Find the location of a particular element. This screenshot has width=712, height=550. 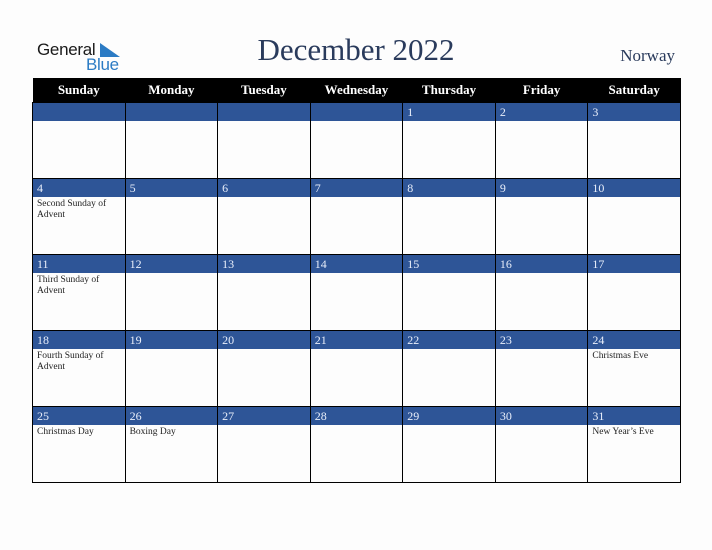

weekday-header: Wednesday is located at coordinates (356, 90).